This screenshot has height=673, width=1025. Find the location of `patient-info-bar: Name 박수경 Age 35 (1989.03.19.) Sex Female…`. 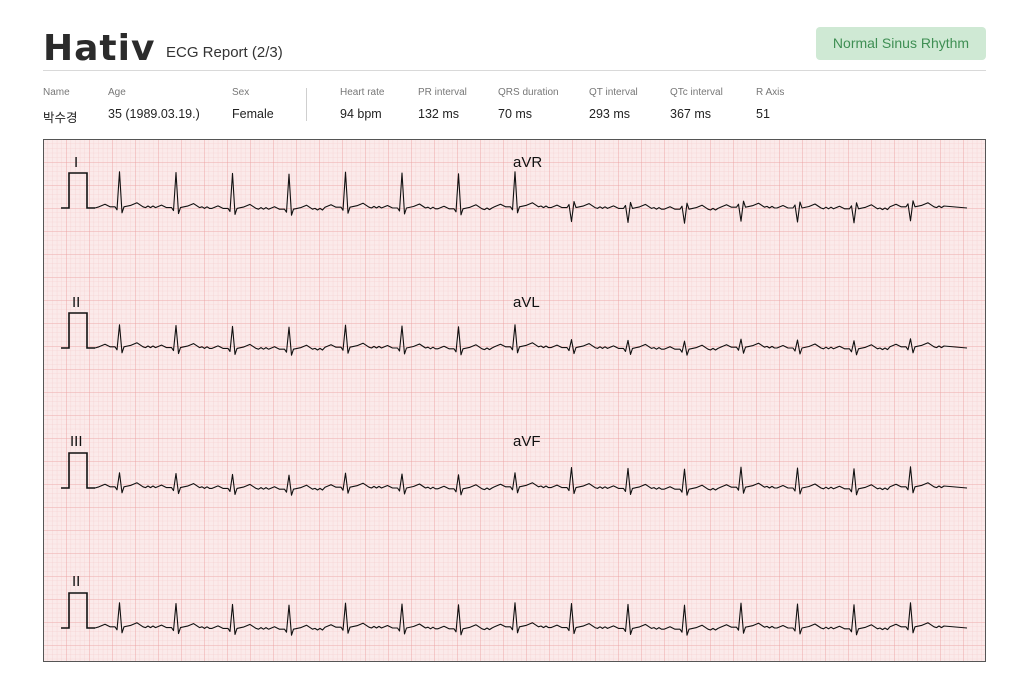

patient-info-bar: Name 박수경 Age 35 (1989.03.19.) Sex Female… is located at coordinates (512, 107).